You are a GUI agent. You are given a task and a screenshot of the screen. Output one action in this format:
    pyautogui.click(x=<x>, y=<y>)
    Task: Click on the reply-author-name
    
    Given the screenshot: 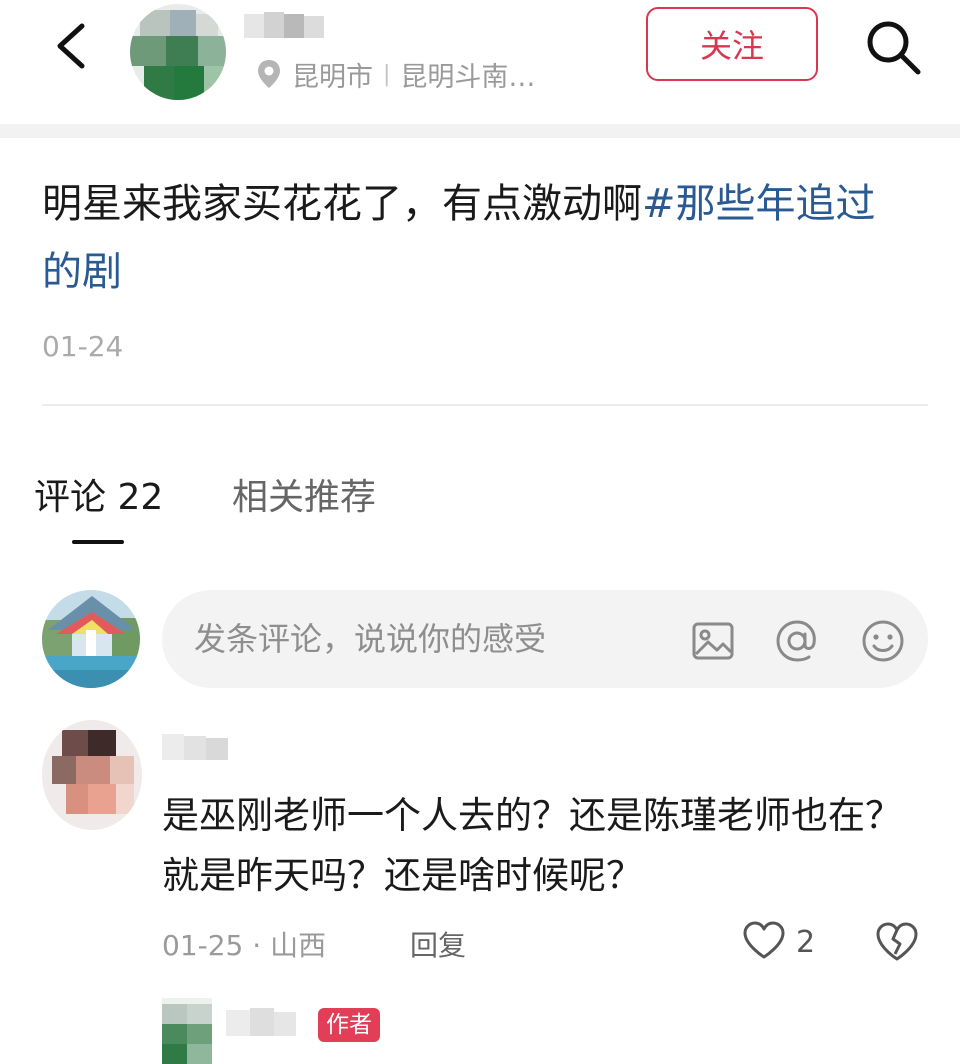 What is the action you would take?
    pyautogui.click(x=266, y=1023)
    